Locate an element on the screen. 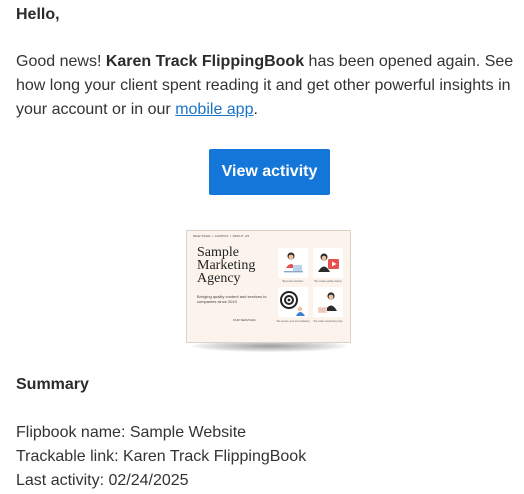 The image size is (524, 494). card-caption-1: Best web solutions is located at coordinates (293, 281).